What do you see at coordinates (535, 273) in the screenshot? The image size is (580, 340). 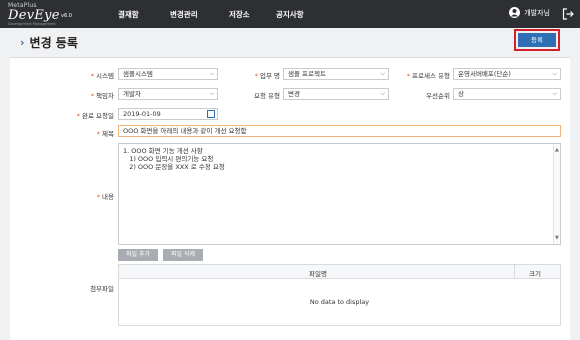 I see `column-size: 크기` at bounding box center [535, 273].